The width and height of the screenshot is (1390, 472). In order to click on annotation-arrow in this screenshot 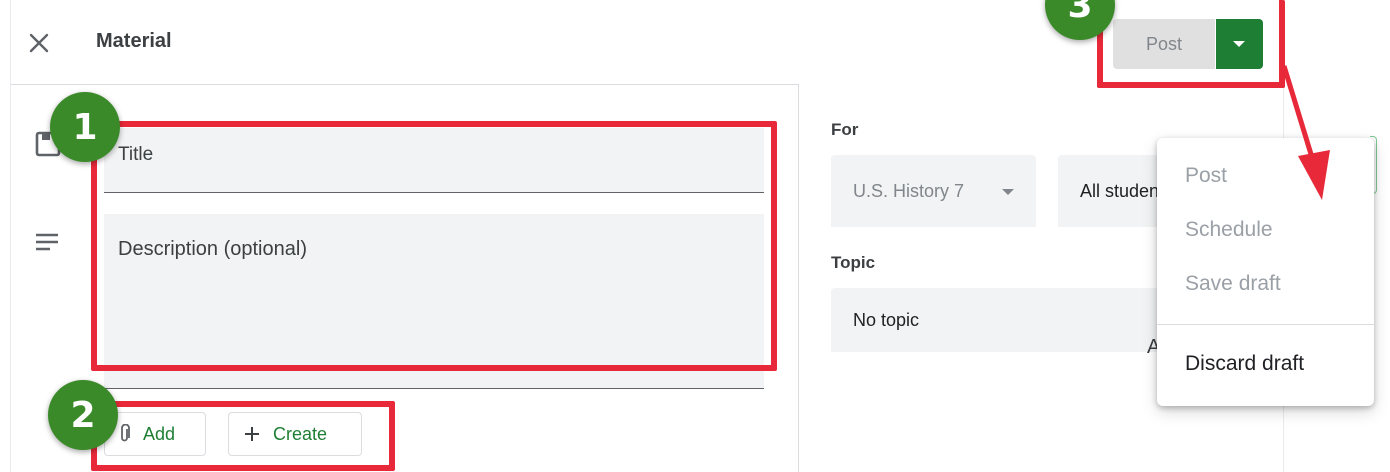, I will do `click(1305, 132)`.